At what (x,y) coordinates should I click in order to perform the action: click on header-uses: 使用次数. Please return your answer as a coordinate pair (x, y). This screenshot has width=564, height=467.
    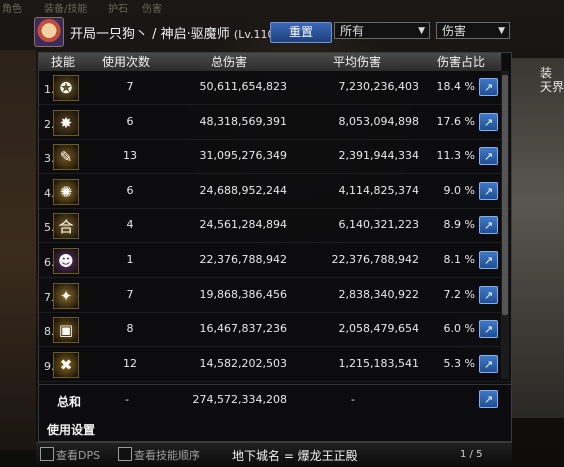
    Looking at the image, I should click on (126, 62).